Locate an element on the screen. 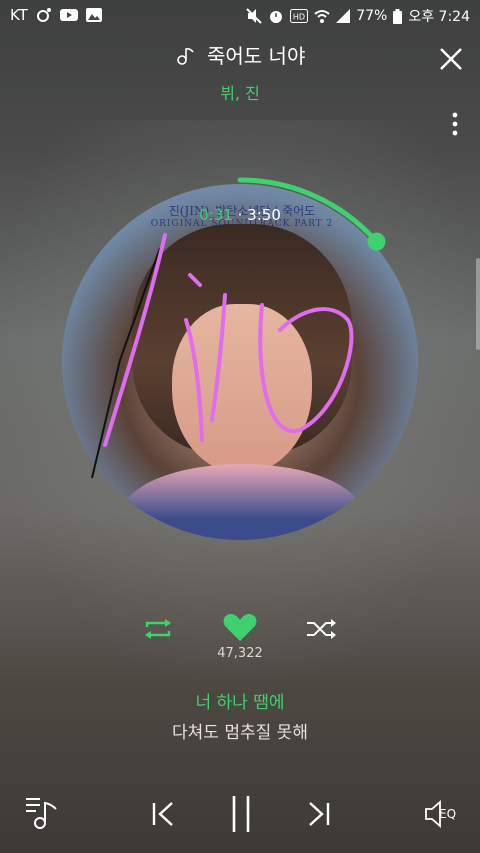 The width and height of the screenshot is (480, 853). lyric-next-line: 다쳐도 멈추질 못해 is located at coordinates (240, 730).